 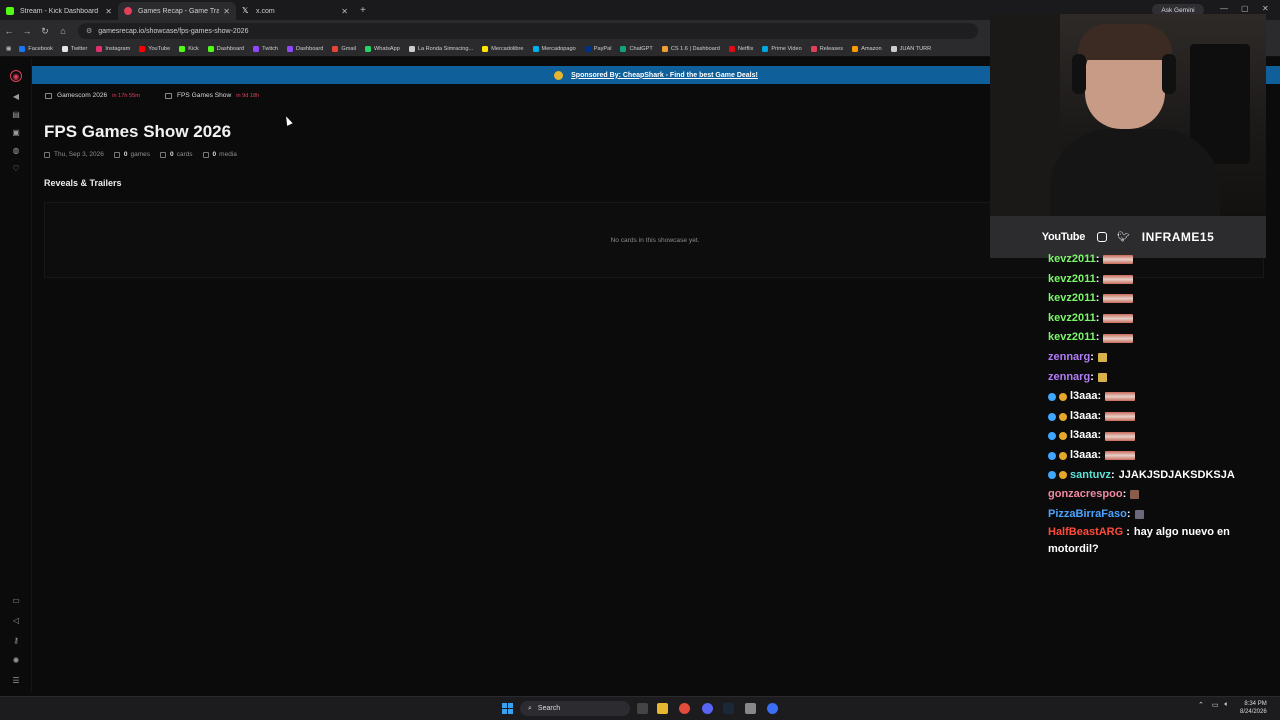 I want to click on bookmark-item: Twitch, so click(x=265, y=49).